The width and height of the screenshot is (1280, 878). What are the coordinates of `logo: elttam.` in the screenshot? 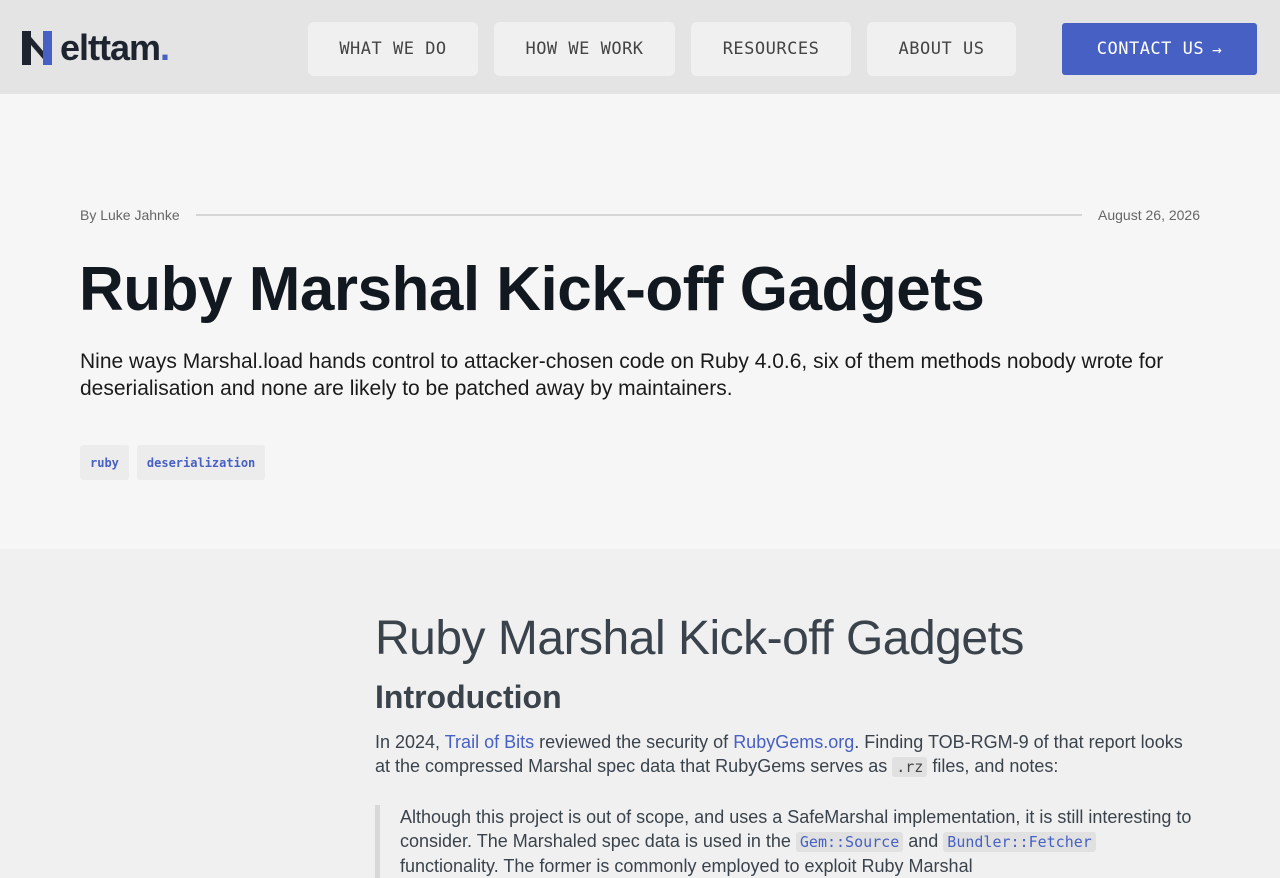 It's located at (96, 47).